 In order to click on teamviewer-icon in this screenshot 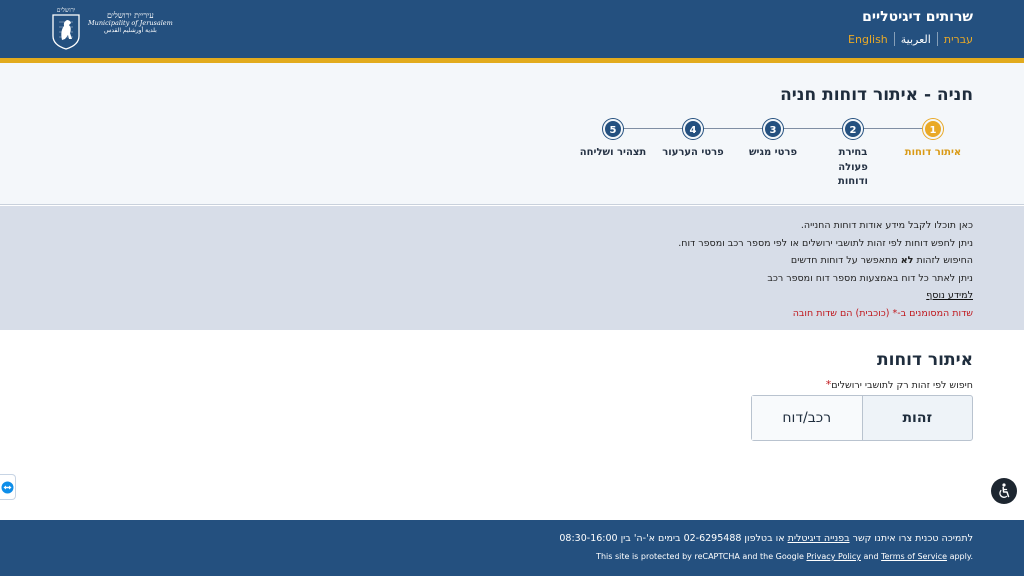, I will do `click(7, 487)`.